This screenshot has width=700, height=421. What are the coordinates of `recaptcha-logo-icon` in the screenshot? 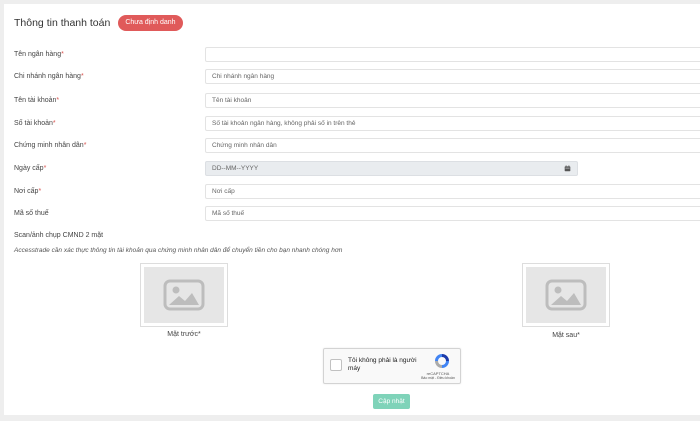 It's located at (442, 361).